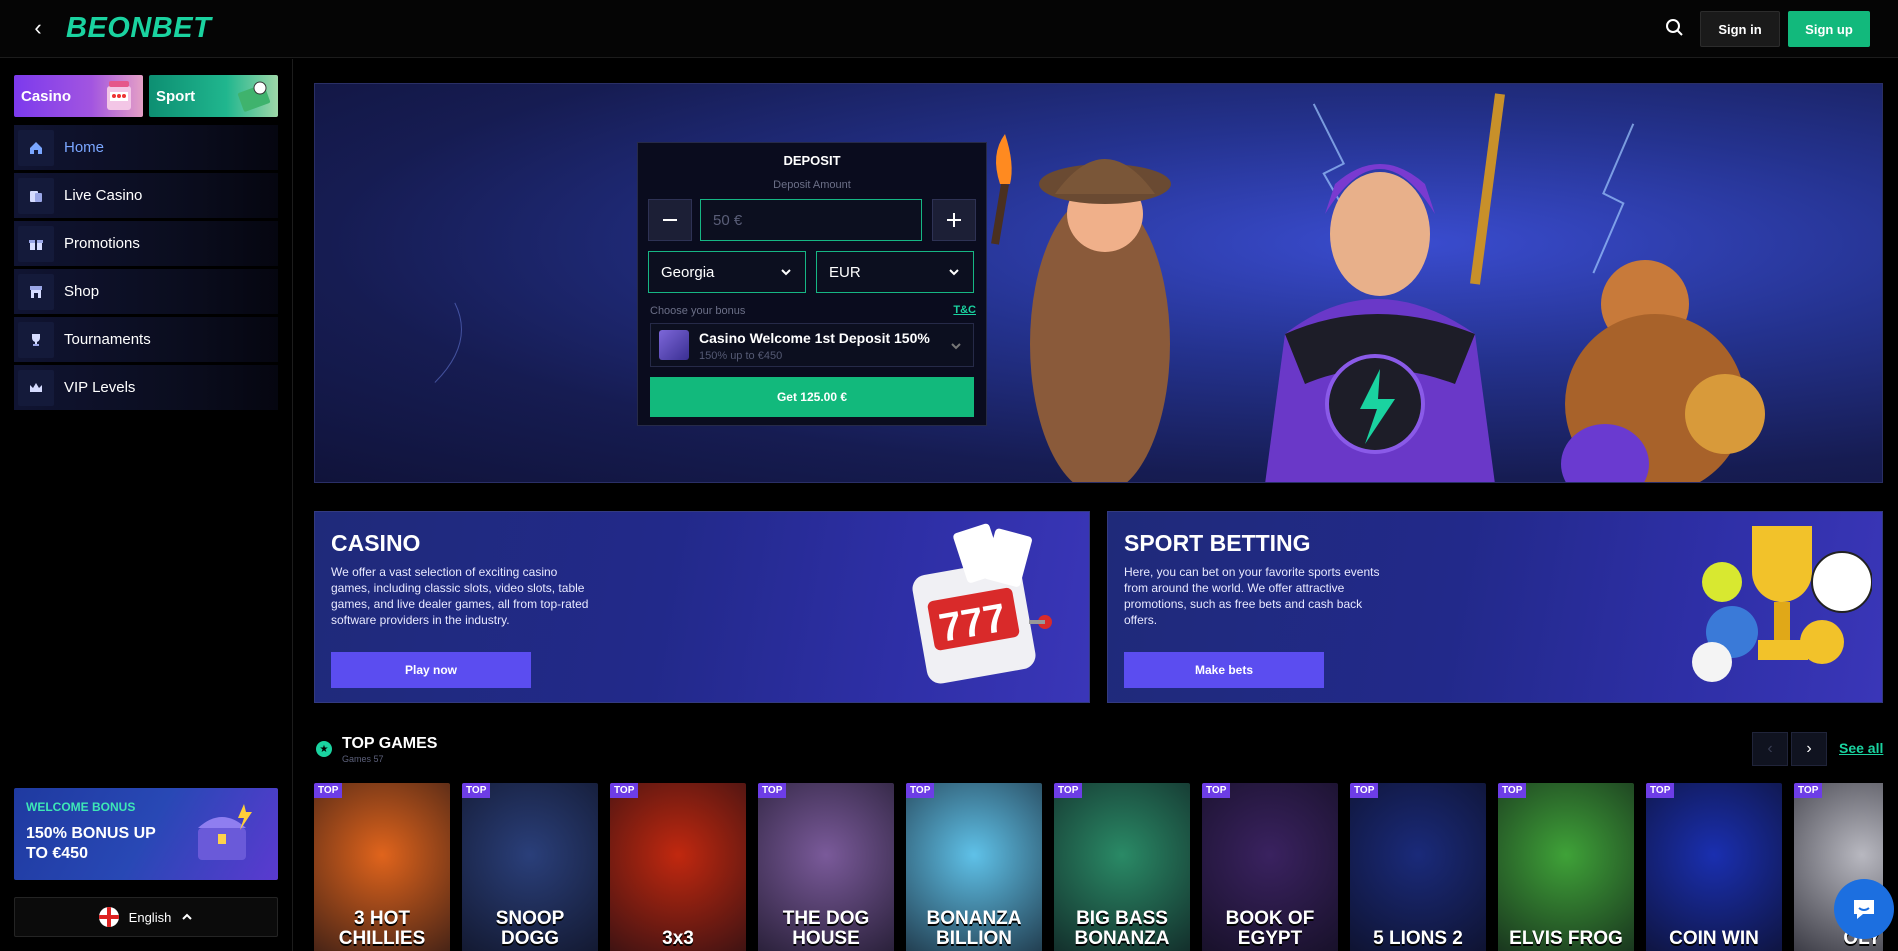 The image size is (1898, 951). I want to click on game-card: TOP BIG BASS BONANZA, so click(1122, 867).